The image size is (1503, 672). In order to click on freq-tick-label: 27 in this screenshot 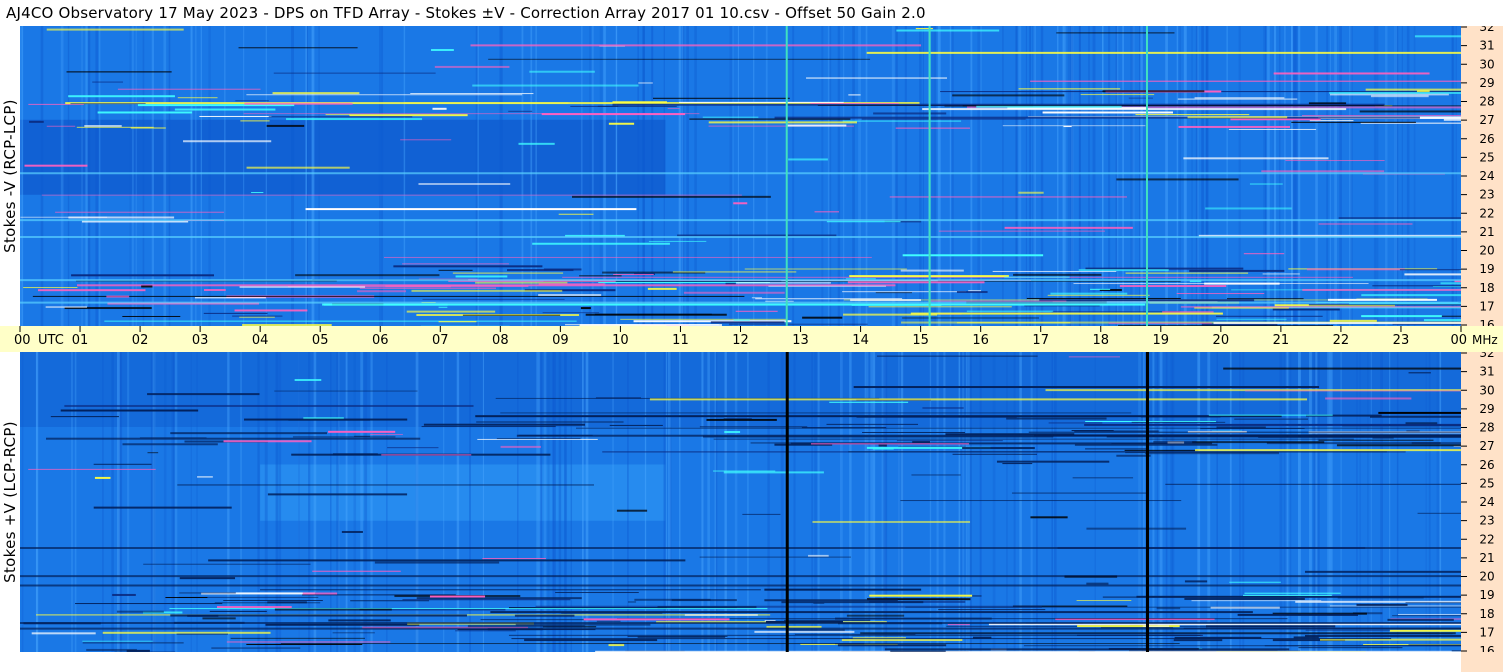, I will do `click(1486, 446)`.